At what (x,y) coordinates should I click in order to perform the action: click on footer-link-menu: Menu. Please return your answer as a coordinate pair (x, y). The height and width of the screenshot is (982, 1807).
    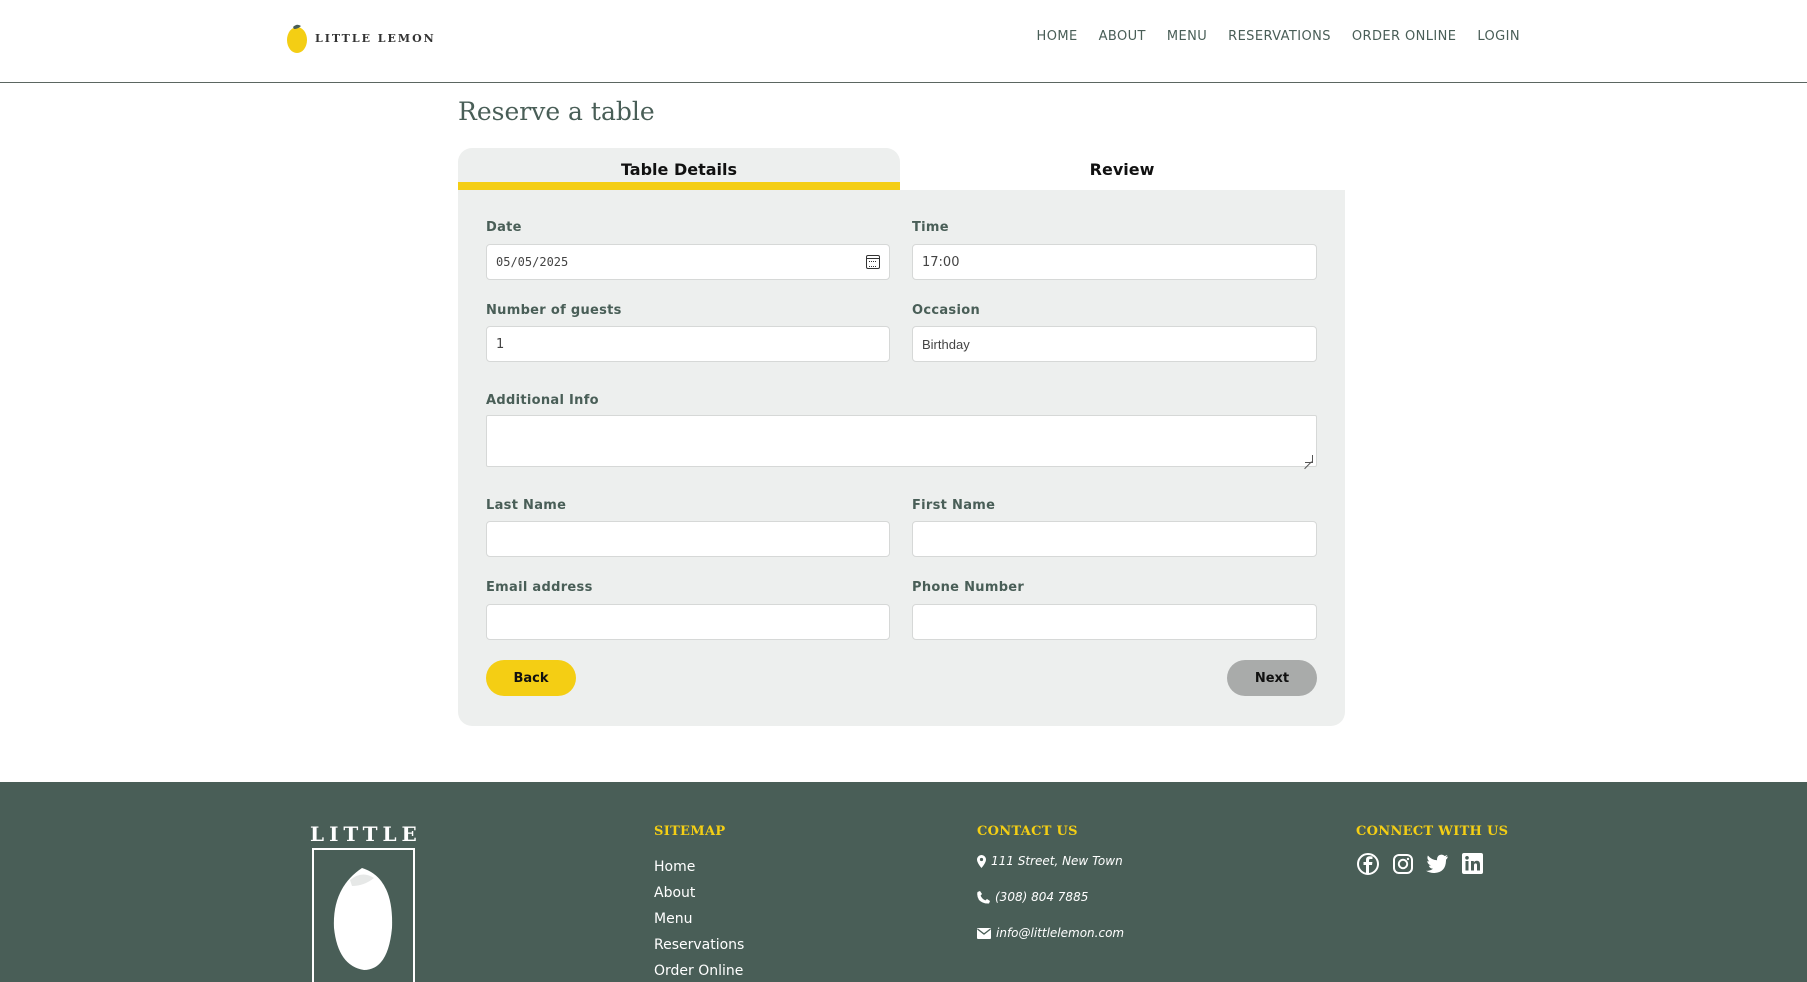
    Looking at the image, I should click on (699, 919).